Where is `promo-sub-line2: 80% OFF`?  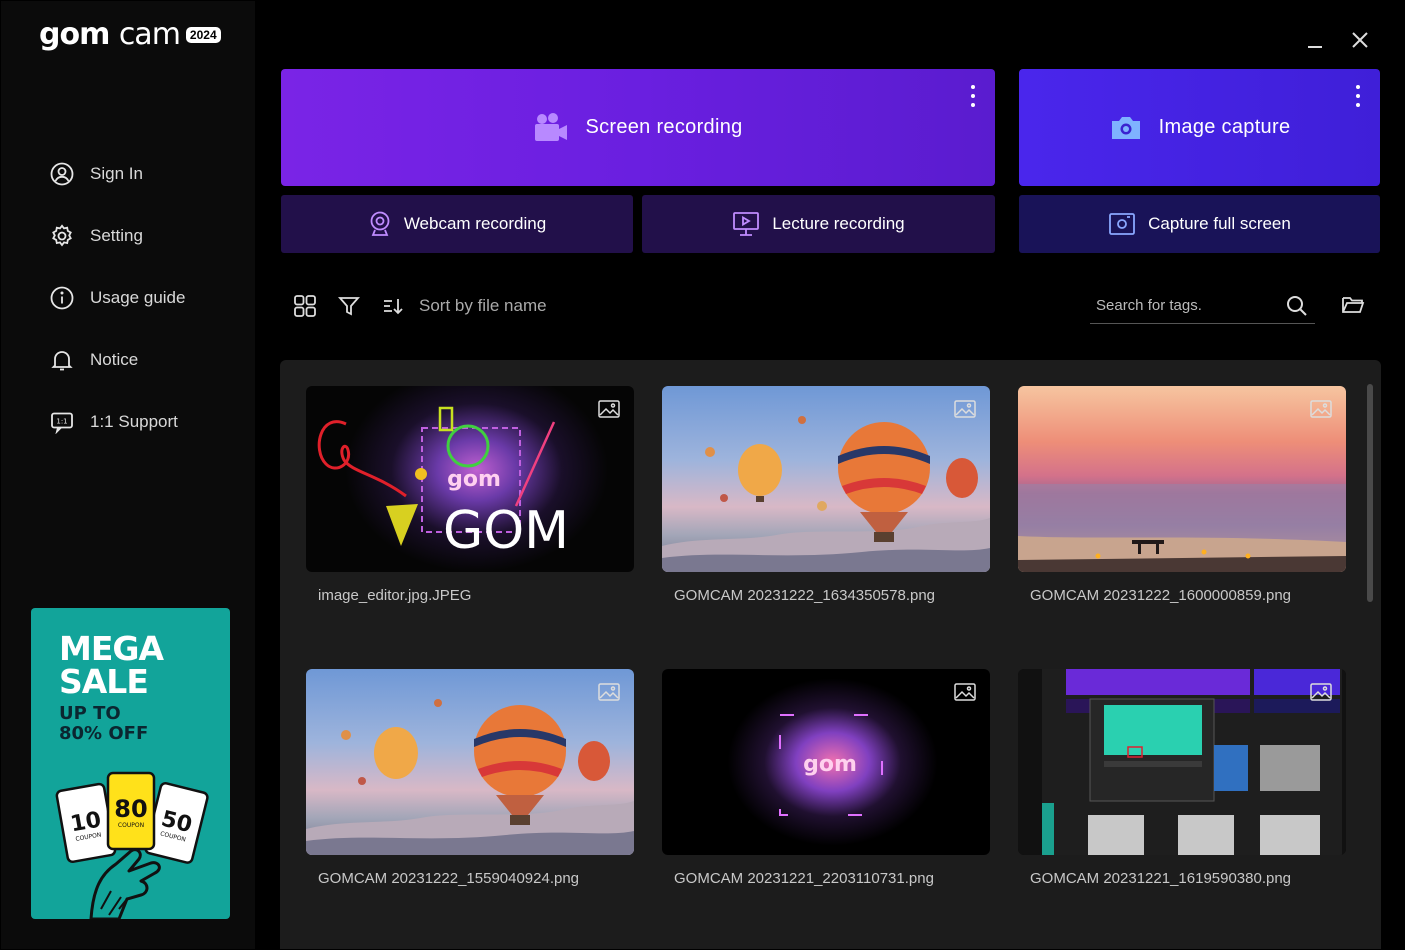 promo-sub-line2: 80% OFF is located at coordinates (104, 733).